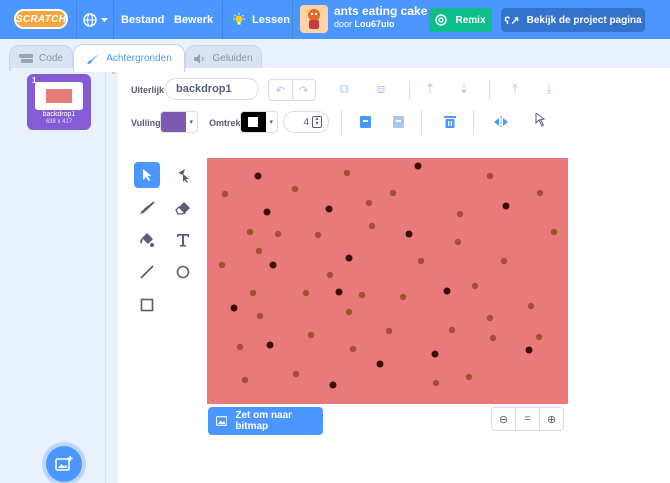  Describe the element at coordinates (515, 89) in the screenshot. I see `front-icon: ⤒` at that location.